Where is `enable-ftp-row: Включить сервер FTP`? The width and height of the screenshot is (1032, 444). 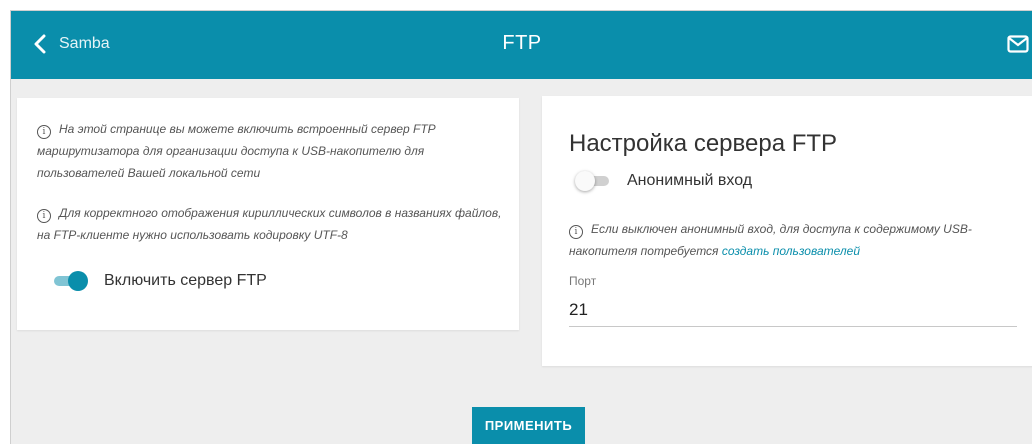 enable-ftp-row: Включить сервер FTP is located at coordinates (159, 281).